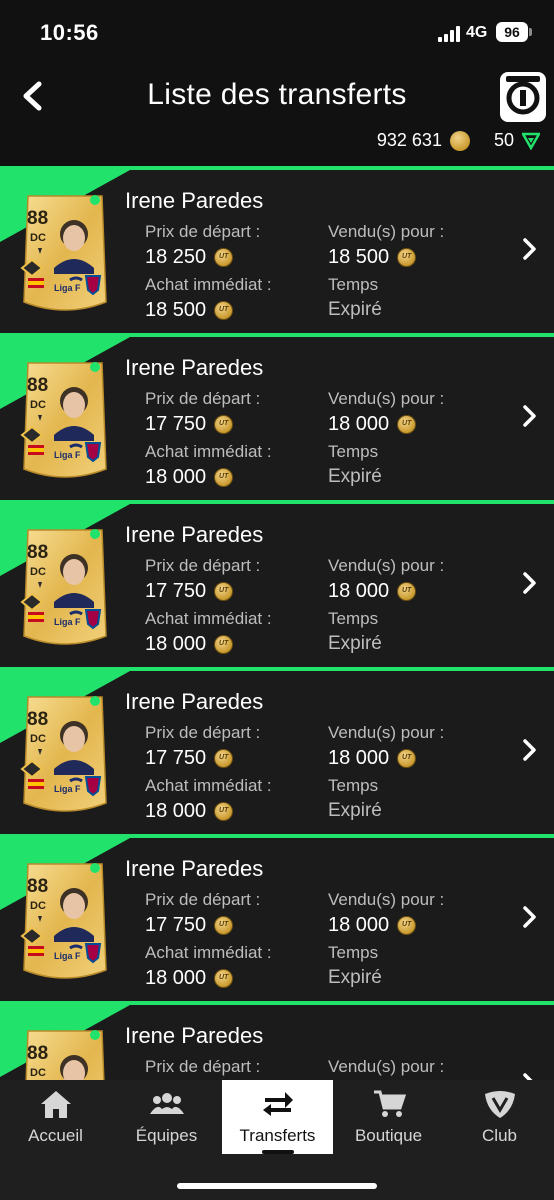 This screenshot has width=554, height=1200. Describe the element at coordinates (69, 32) in the screenshot. I see `status-time: 10:56` at that location.